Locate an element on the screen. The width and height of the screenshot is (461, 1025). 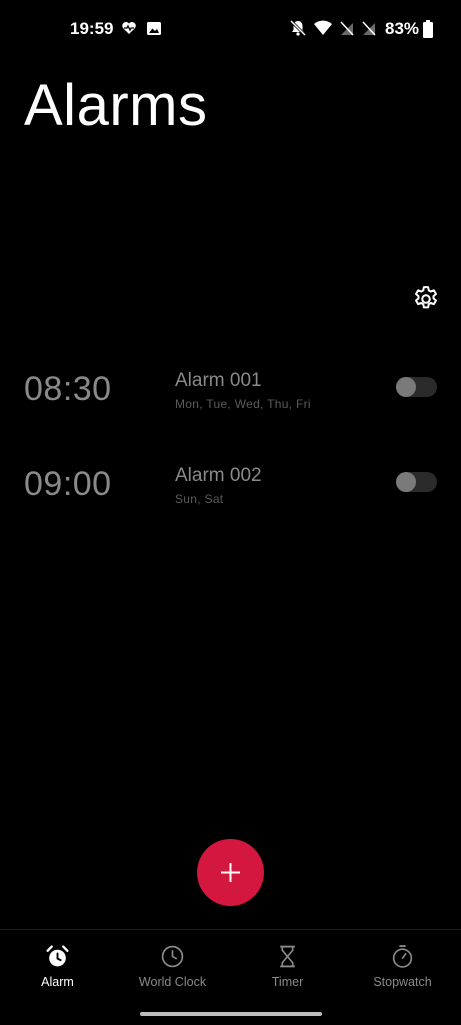
gear-icon is located at coordinates (426, 297).